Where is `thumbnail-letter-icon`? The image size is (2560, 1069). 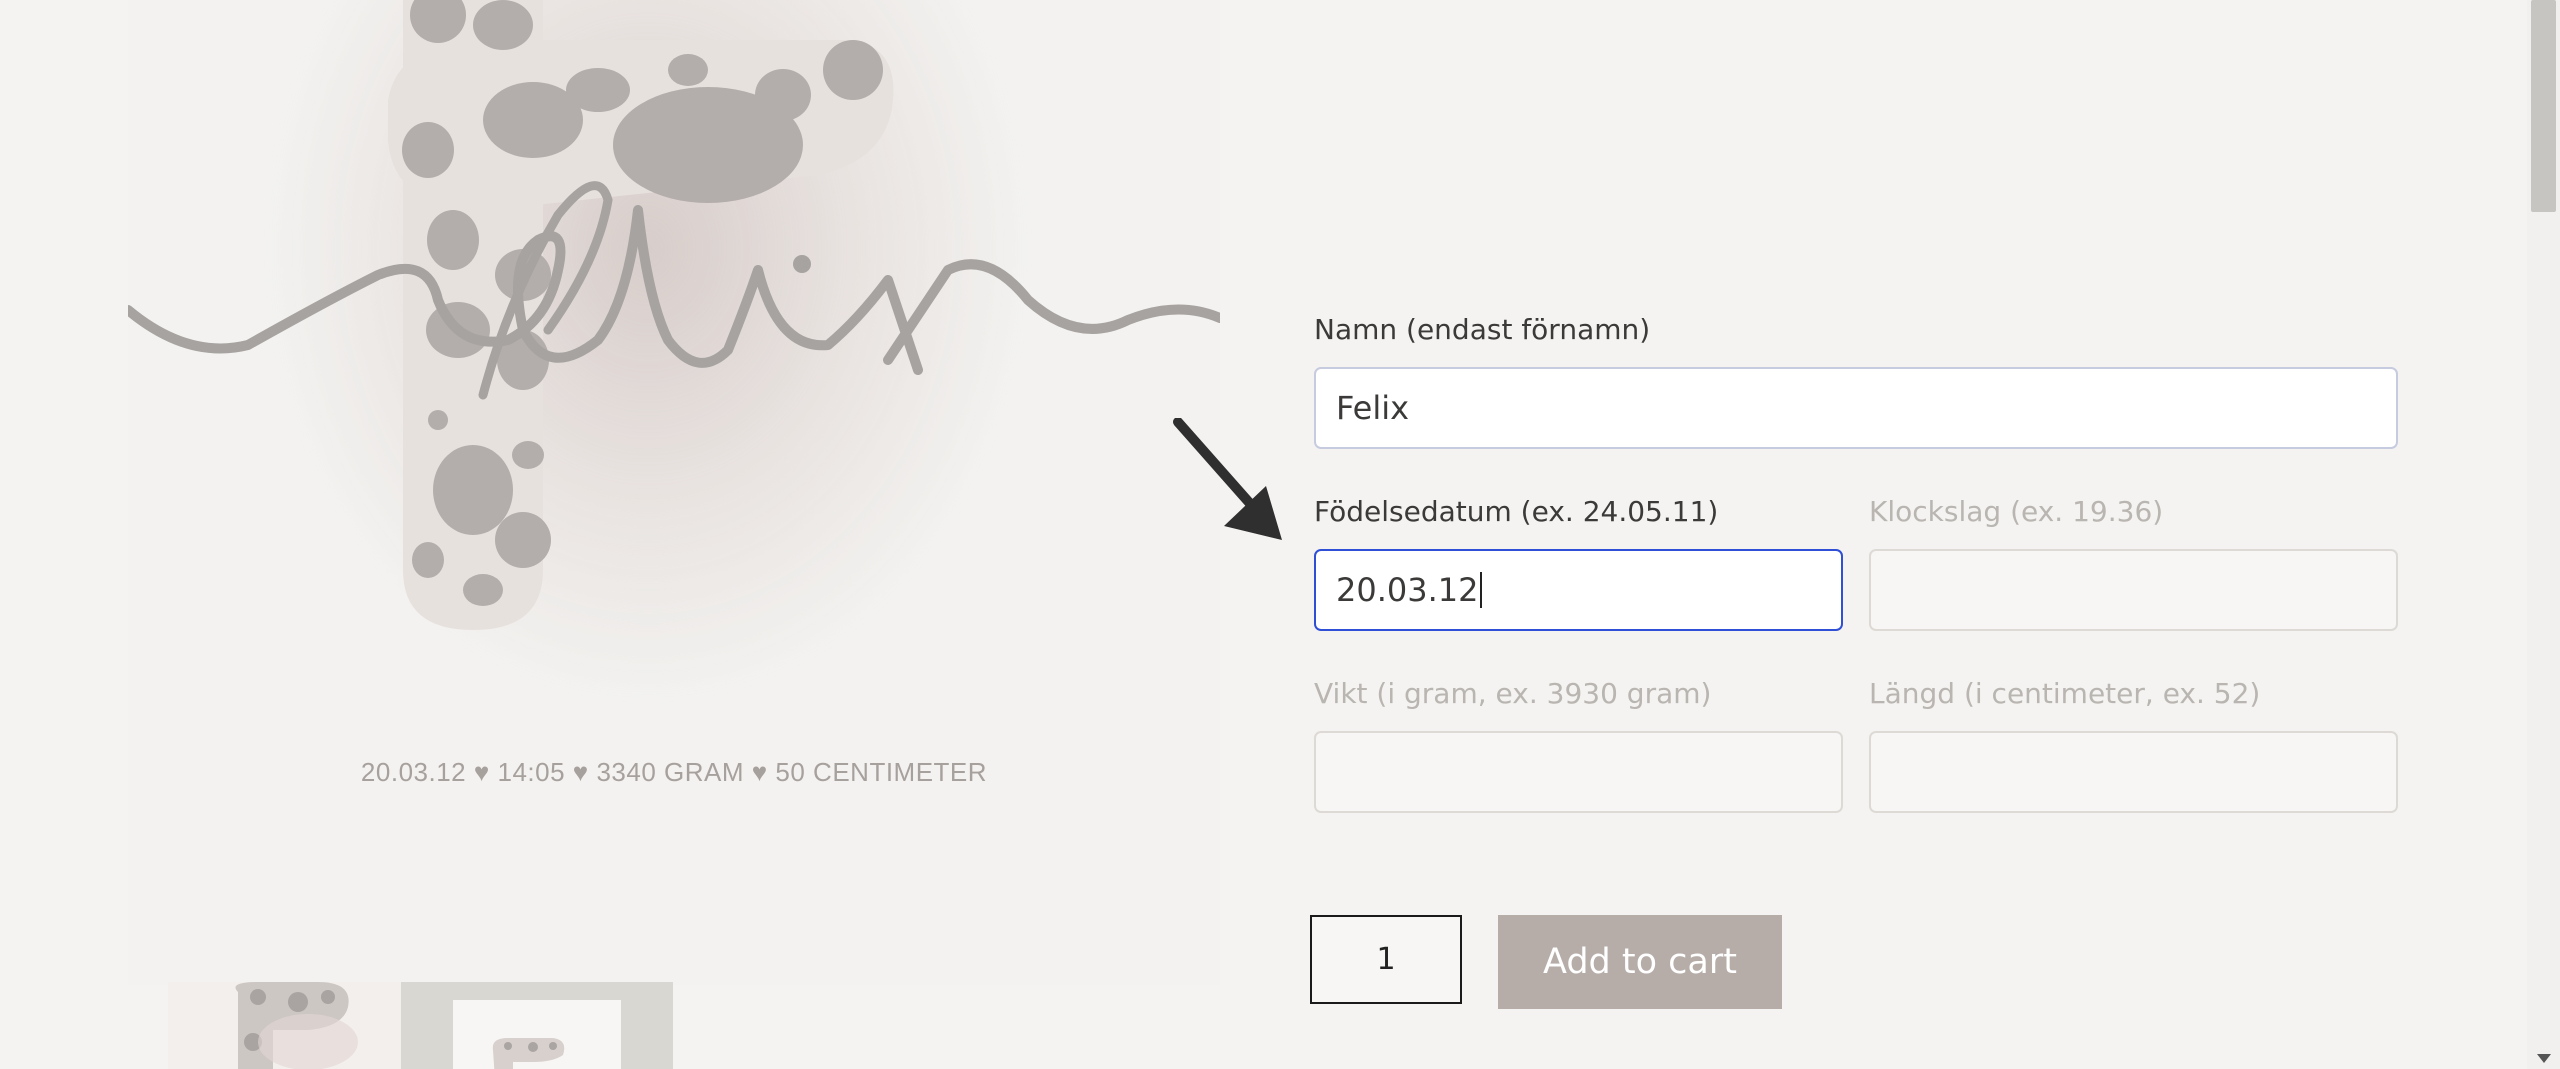 thumbnail-letter-icon is located at coordinates (296, 1025).